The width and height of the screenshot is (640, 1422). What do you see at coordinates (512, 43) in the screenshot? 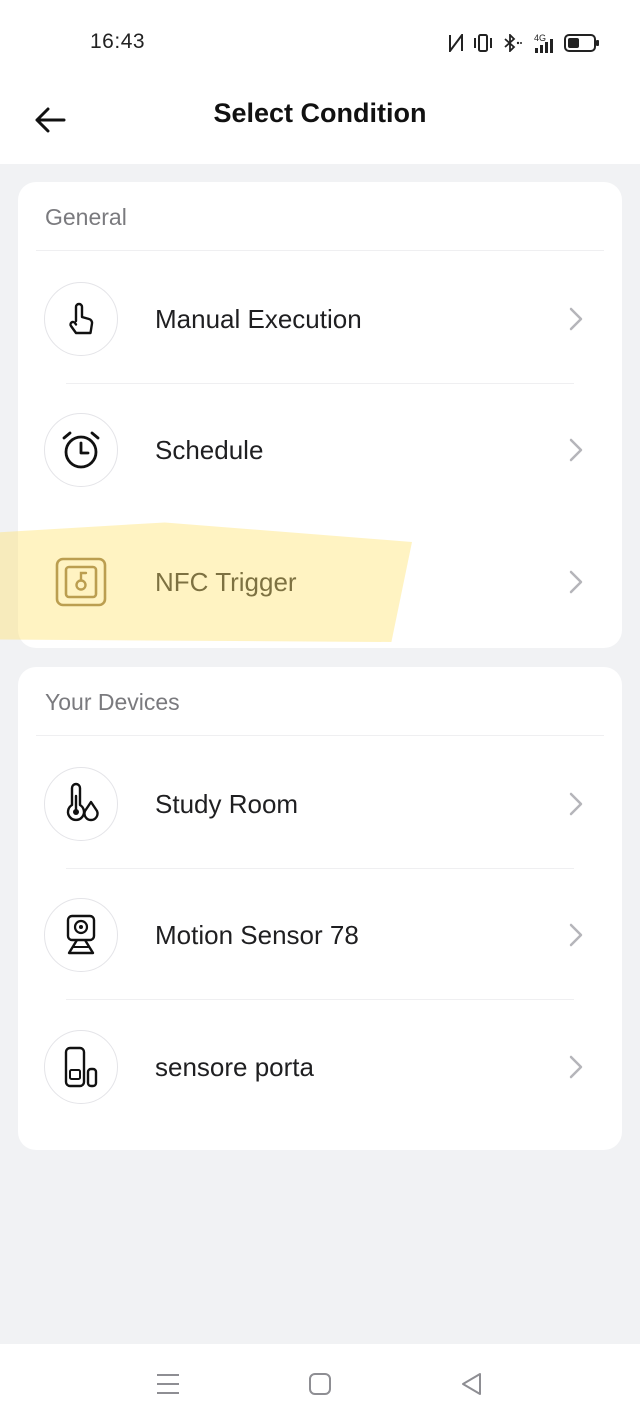
I see `bluetooth-icon` at bounding box center [512, 43].